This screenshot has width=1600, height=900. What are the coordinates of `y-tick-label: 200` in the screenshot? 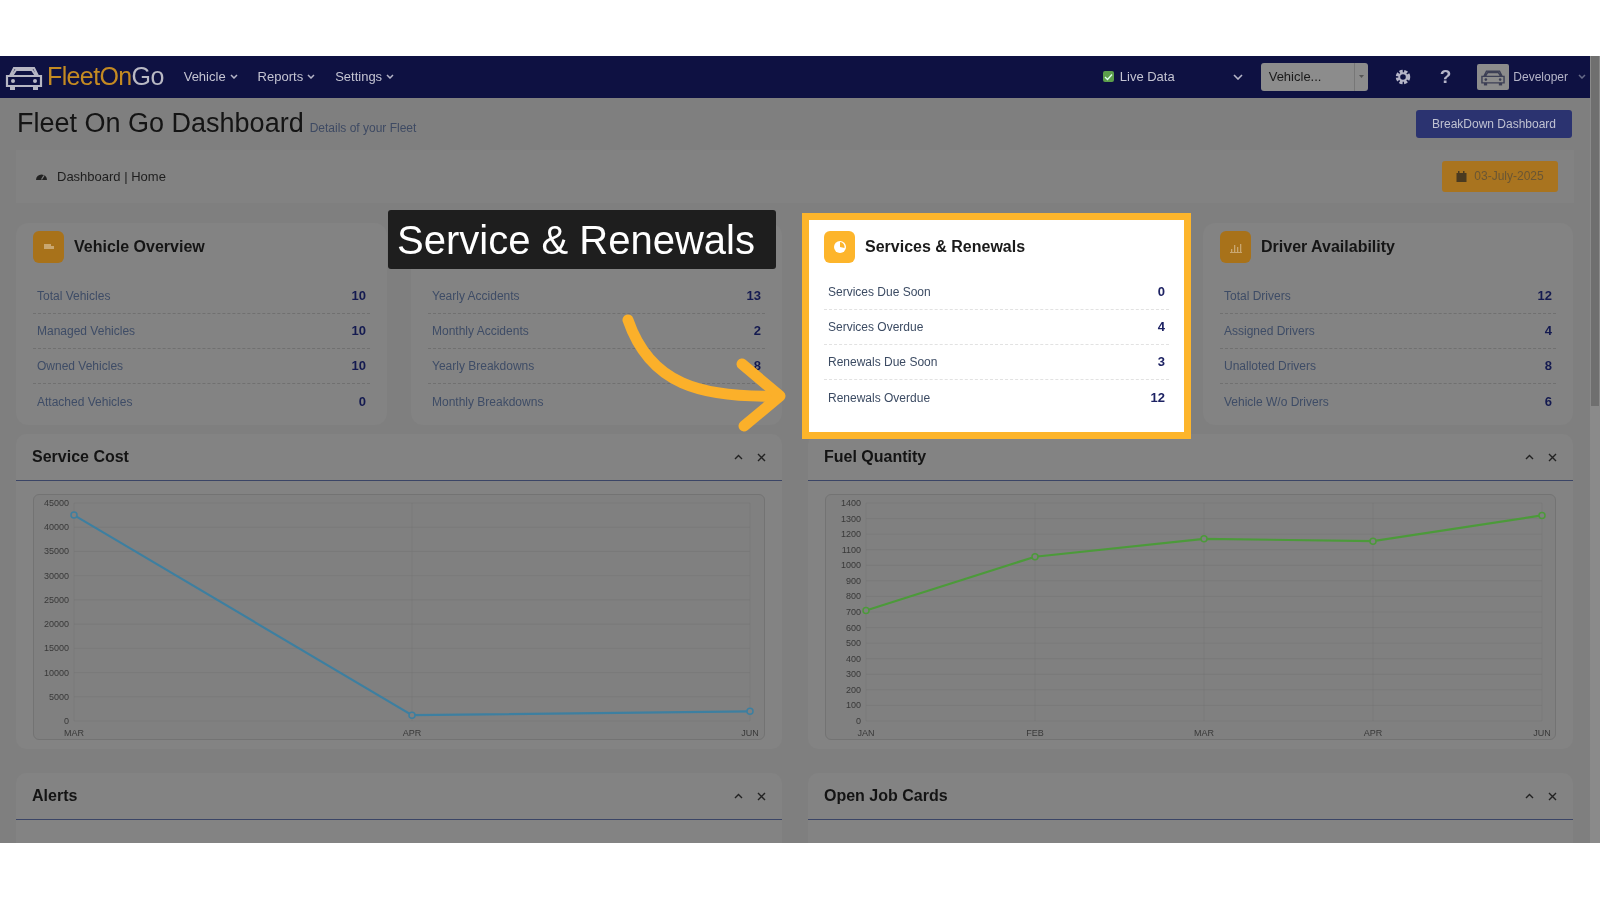 It's located at (853, 689).